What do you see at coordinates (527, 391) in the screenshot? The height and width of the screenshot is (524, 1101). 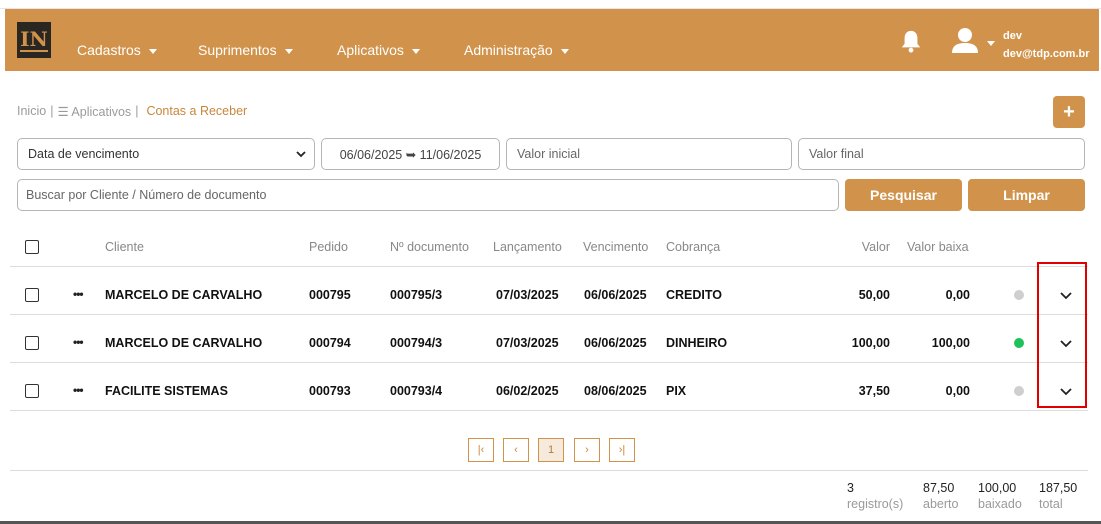 I see `cell-lancamento: 06/02/2025` at bounding box center [527, 391].